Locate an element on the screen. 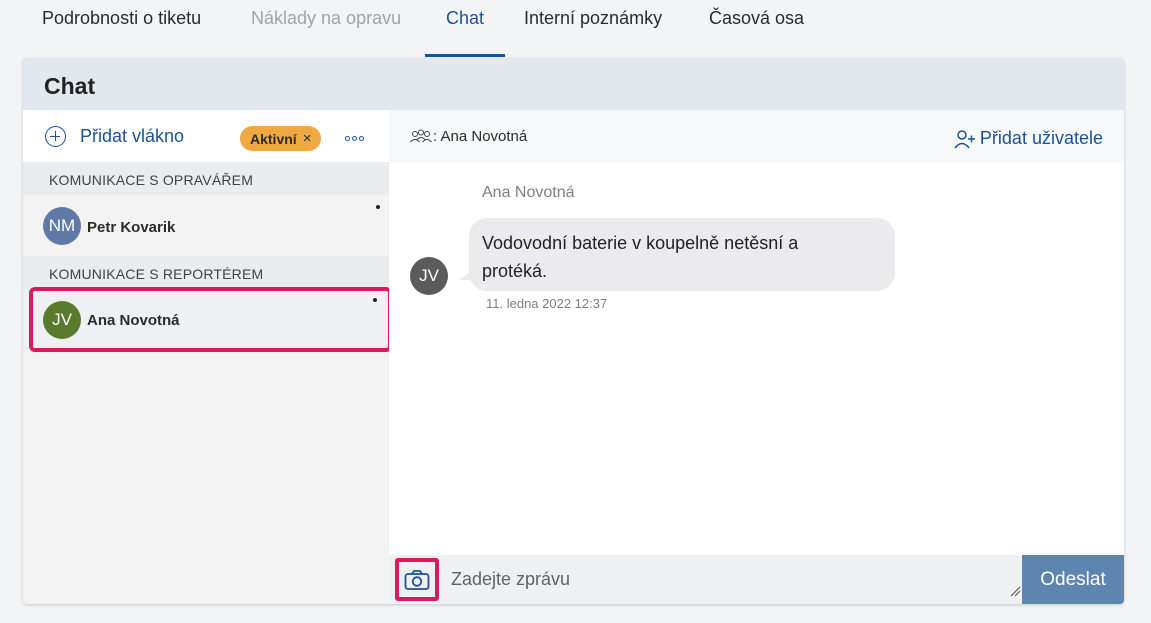 The width and height of the screenshot is (1151, 623). message-composer: Odeslat is located at coordinates (756, 579).